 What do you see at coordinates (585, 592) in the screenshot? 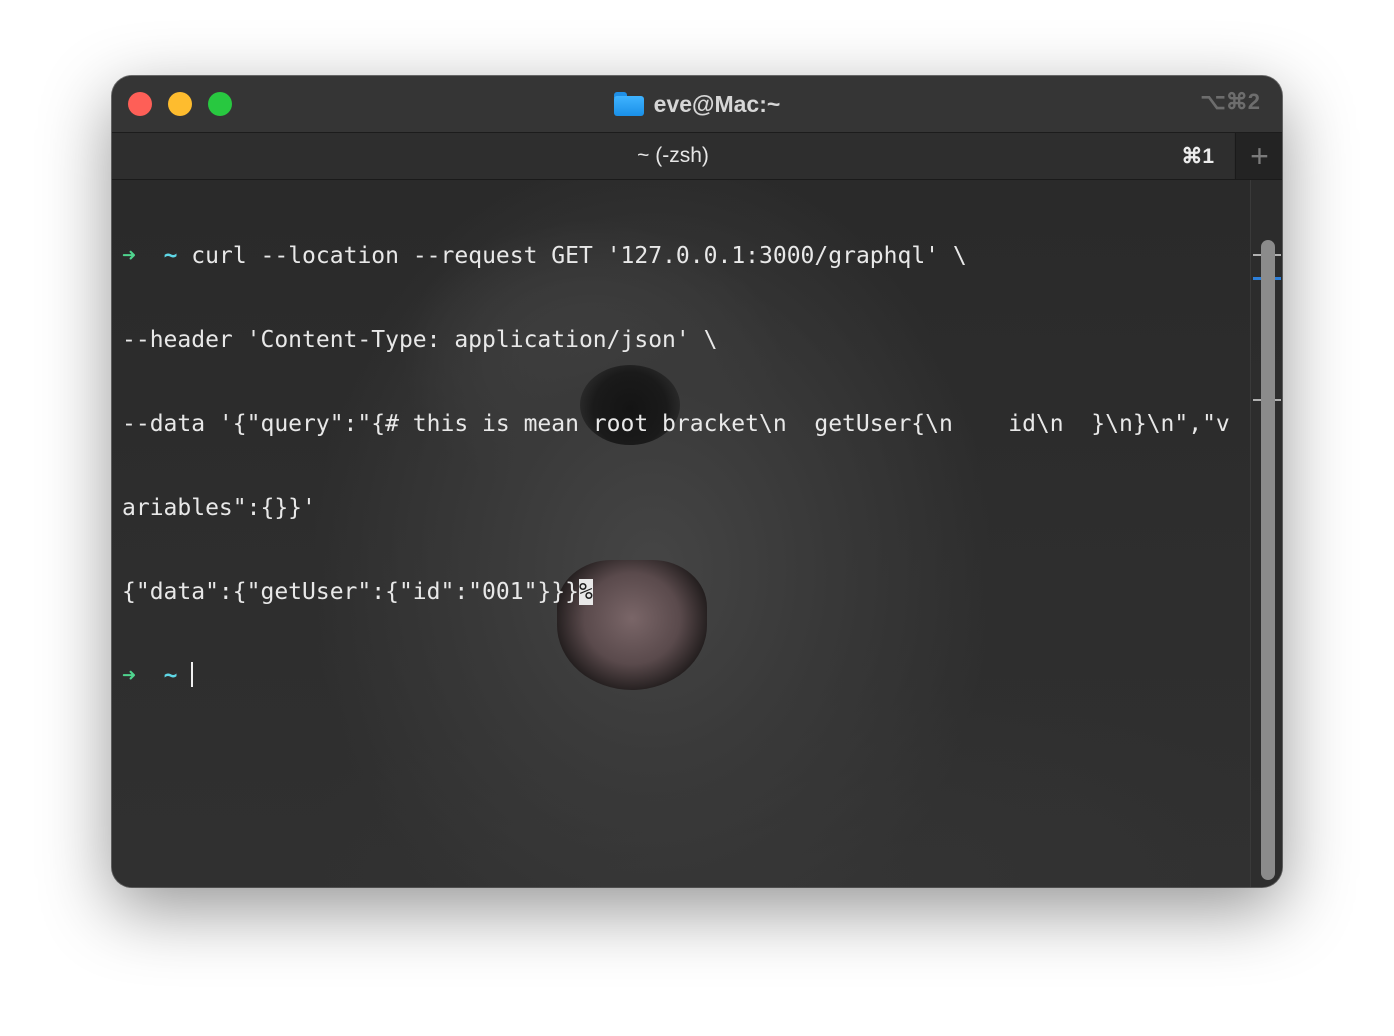
I see `no-newline-mark: %` at bounding box center [585, 592].